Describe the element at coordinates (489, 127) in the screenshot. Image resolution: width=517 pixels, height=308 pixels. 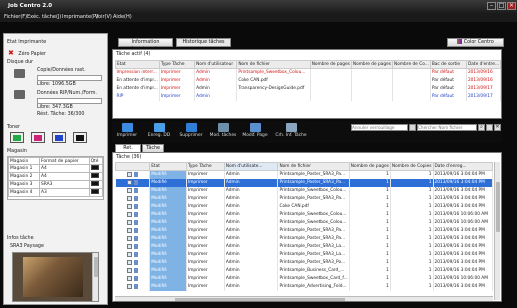
I see `filter-icon` at that location.